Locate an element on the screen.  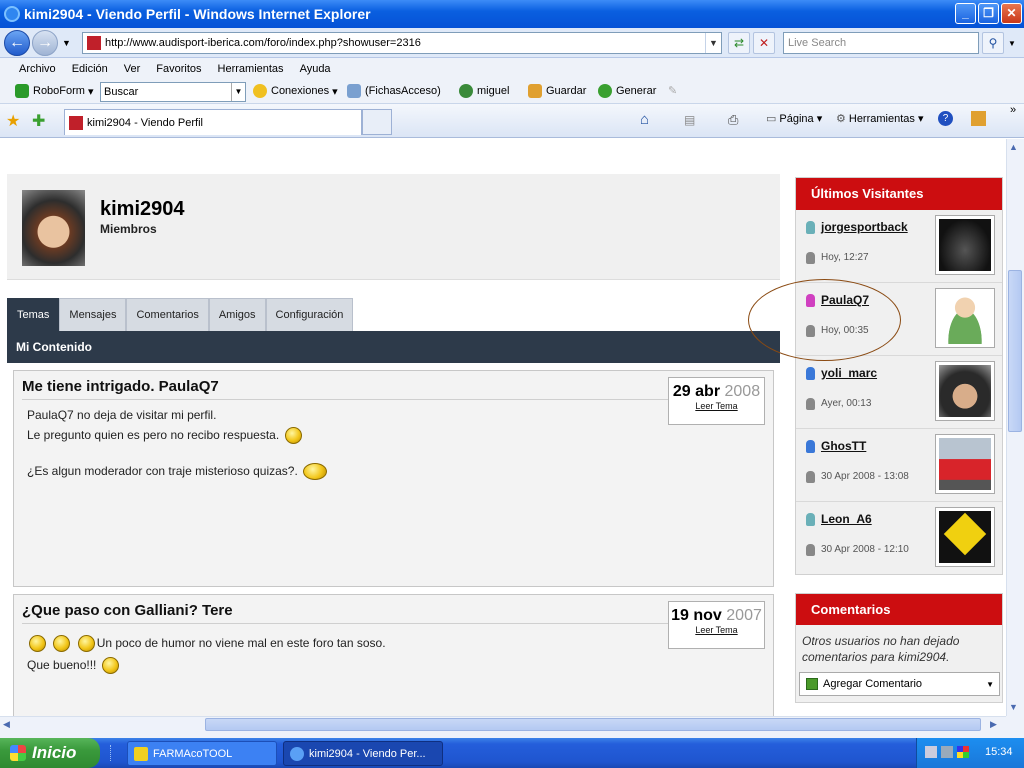
visitor-name: Leon_A6 is located at coordinates (846, 519).